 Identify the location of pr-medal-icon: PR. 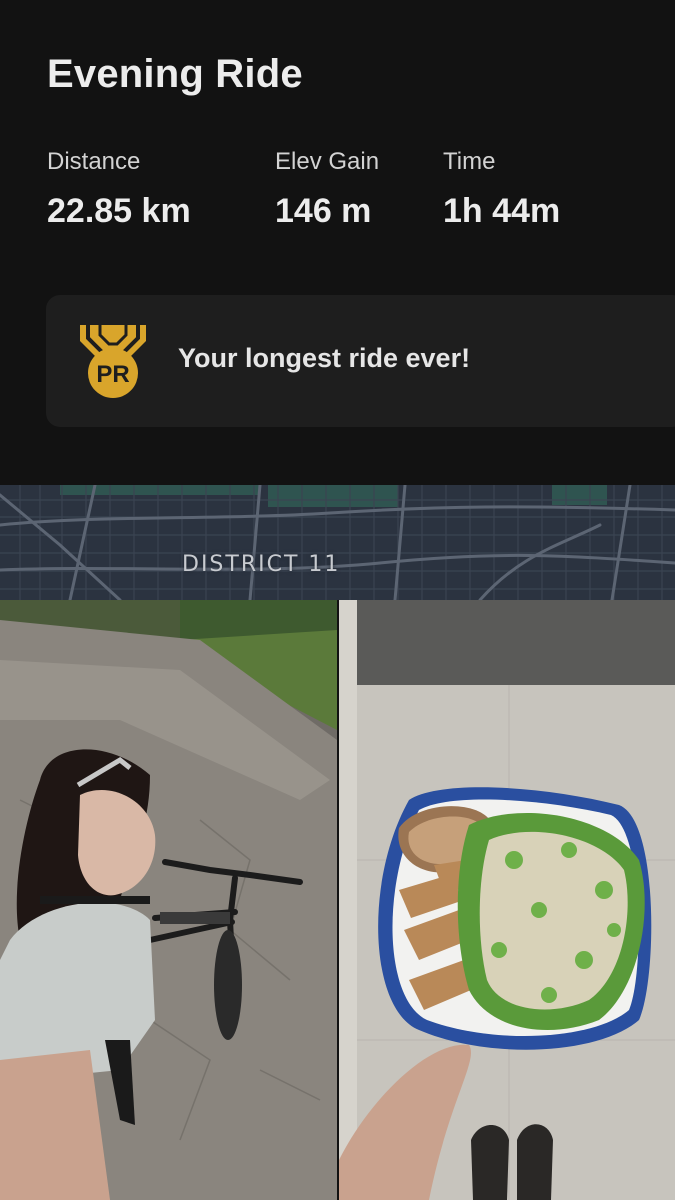
(113, 361).